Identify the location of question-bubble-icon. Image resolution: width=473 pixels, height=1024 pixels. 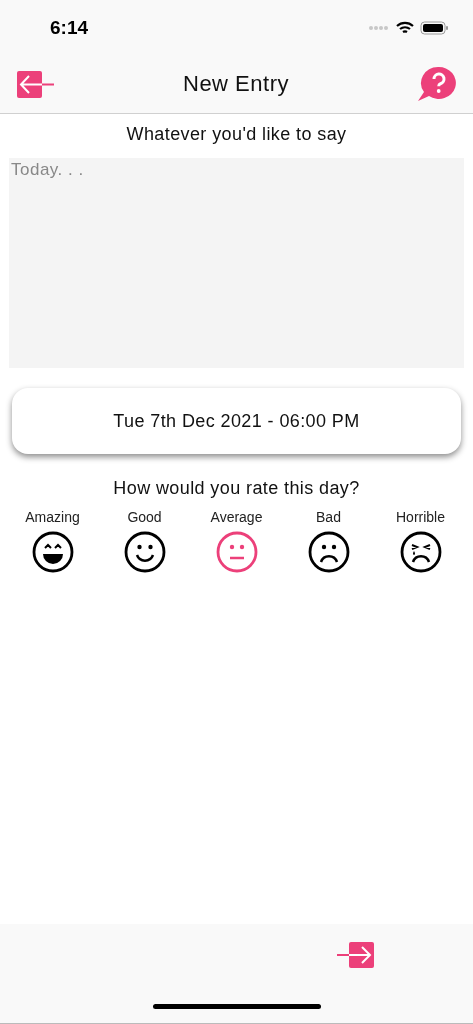
(437, 84).